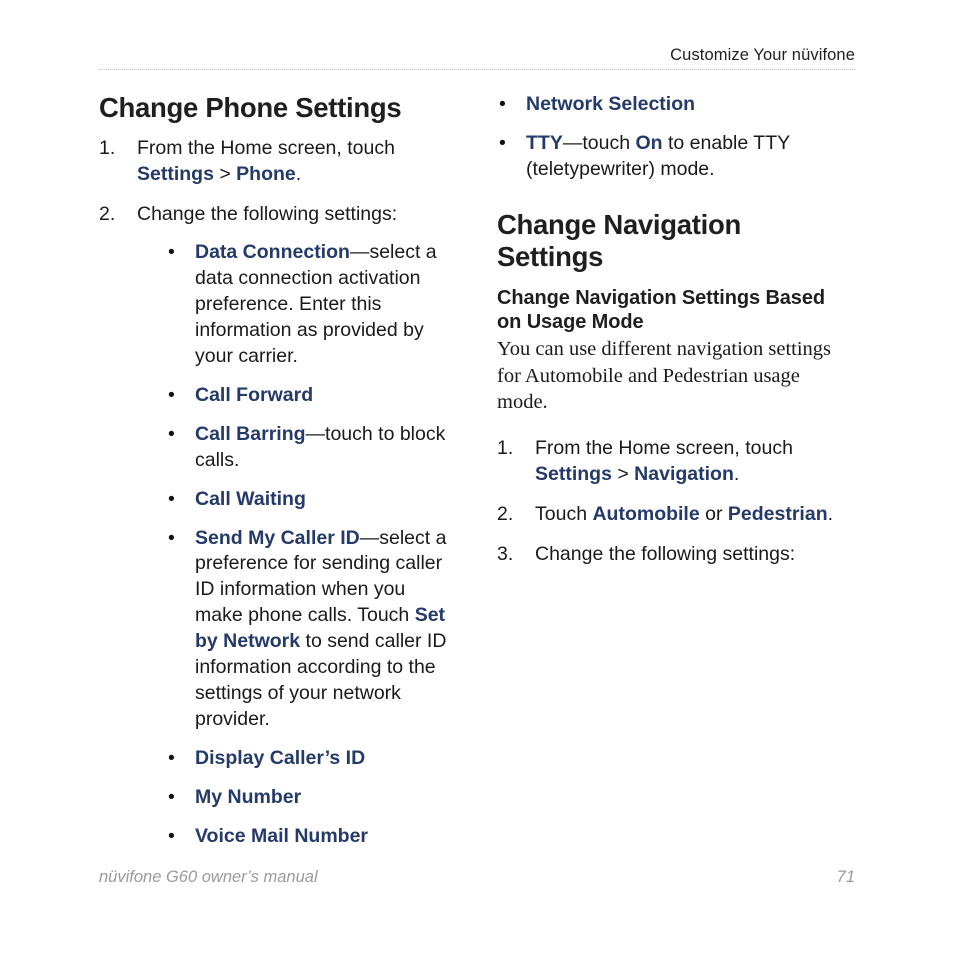  I want to click on page-title-navigation-settings: Change Navigation Settings, so click(619, 240).